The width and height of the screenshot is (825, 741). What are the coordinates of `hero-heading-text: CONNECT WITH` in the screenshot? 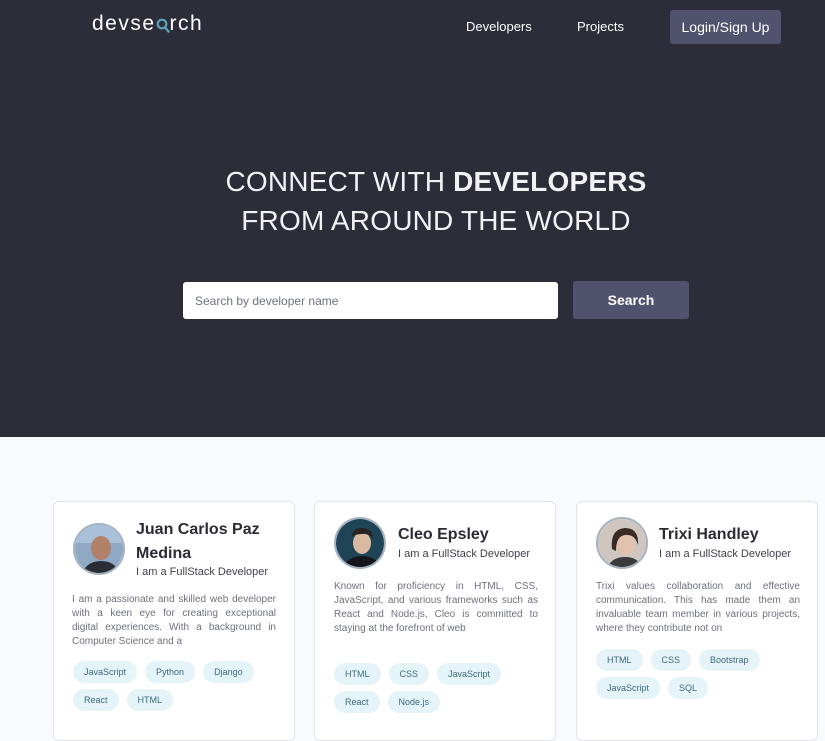 It's located at (339, 181).